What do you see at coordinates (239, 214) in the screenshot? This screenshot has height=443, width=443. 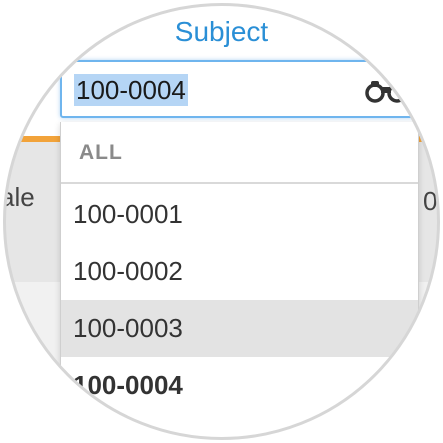 I see `dropdown-option: 100-0001` at bounding box center [239, 214].